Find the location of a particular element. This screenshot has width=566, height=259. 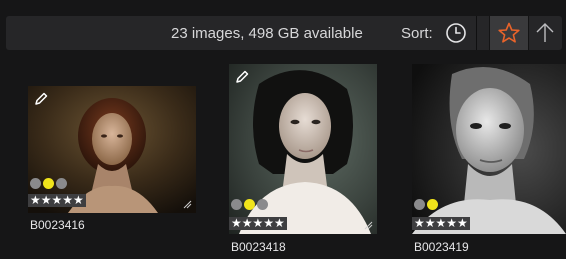

clock-icon is located at coordinates (456, 33).